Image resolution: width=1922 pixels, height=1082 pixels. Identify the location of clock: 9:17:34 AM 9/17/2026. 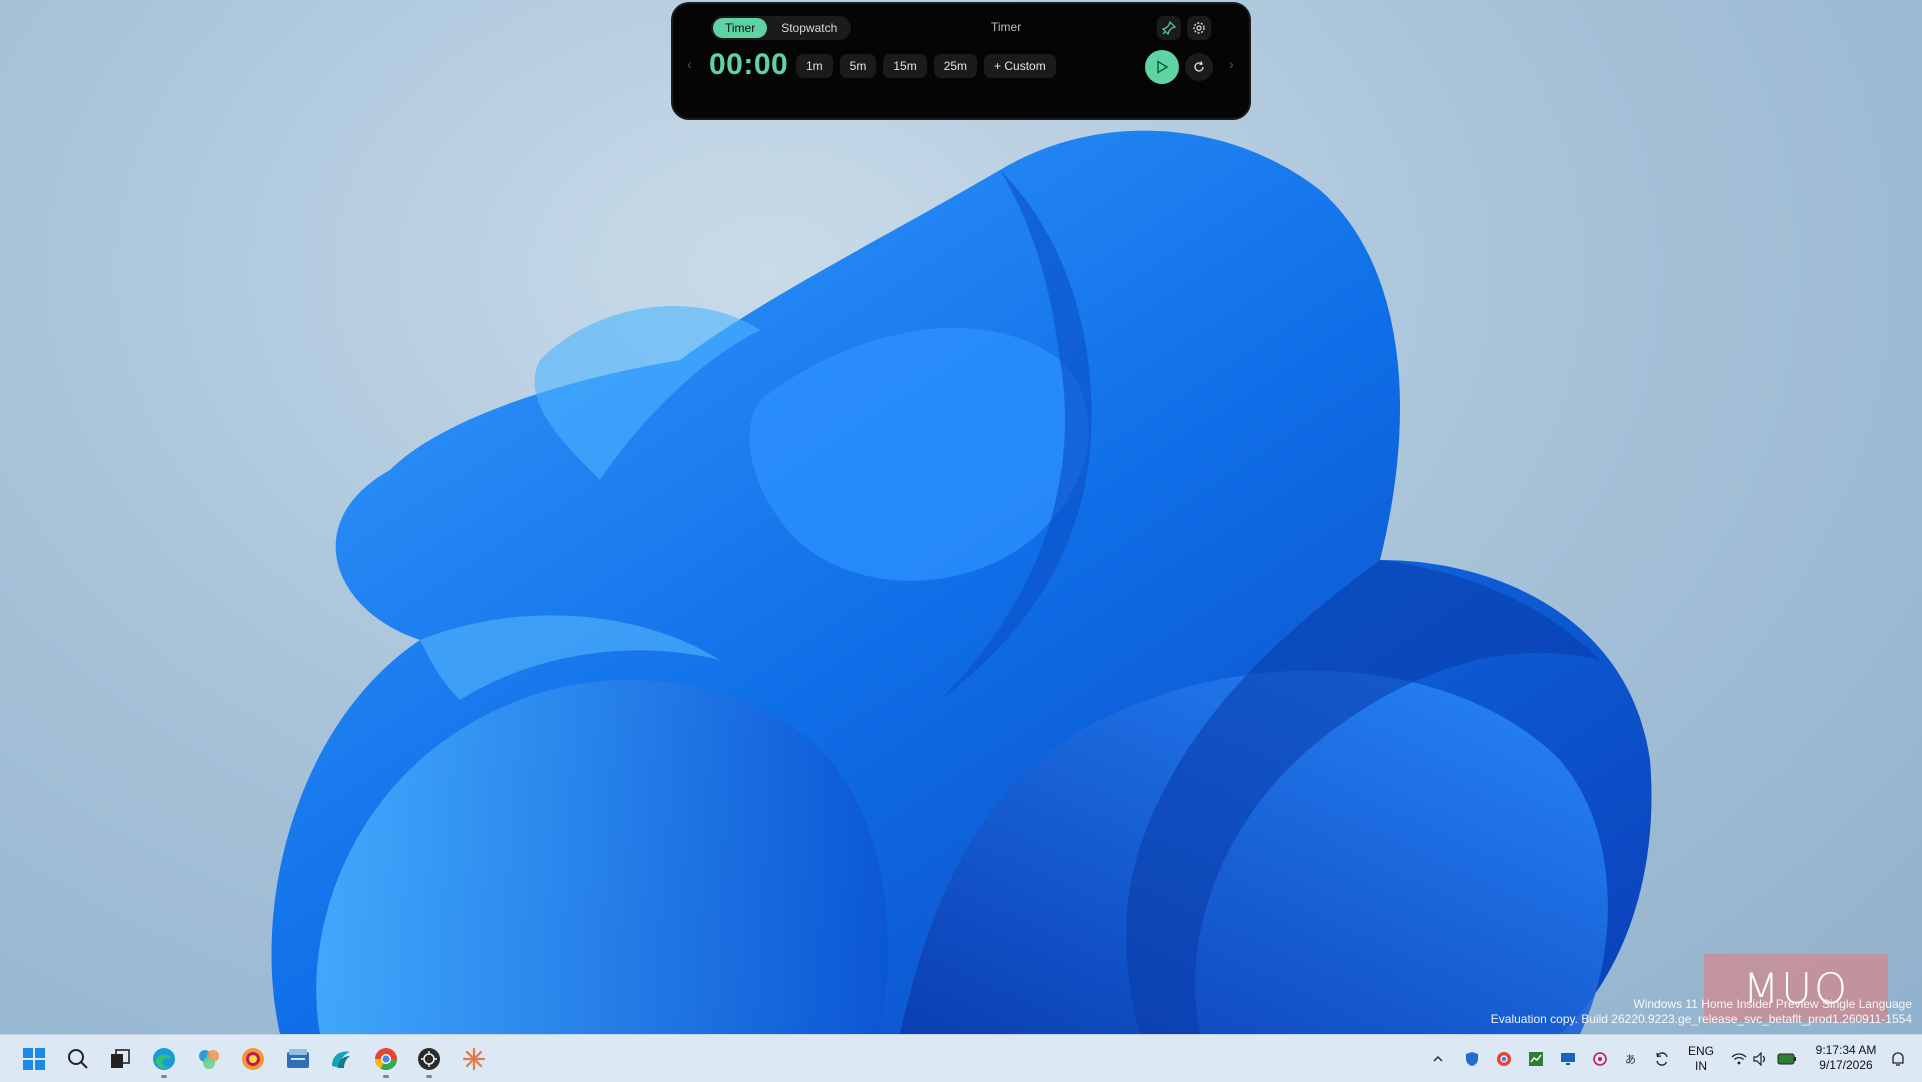
(1846, 1058).